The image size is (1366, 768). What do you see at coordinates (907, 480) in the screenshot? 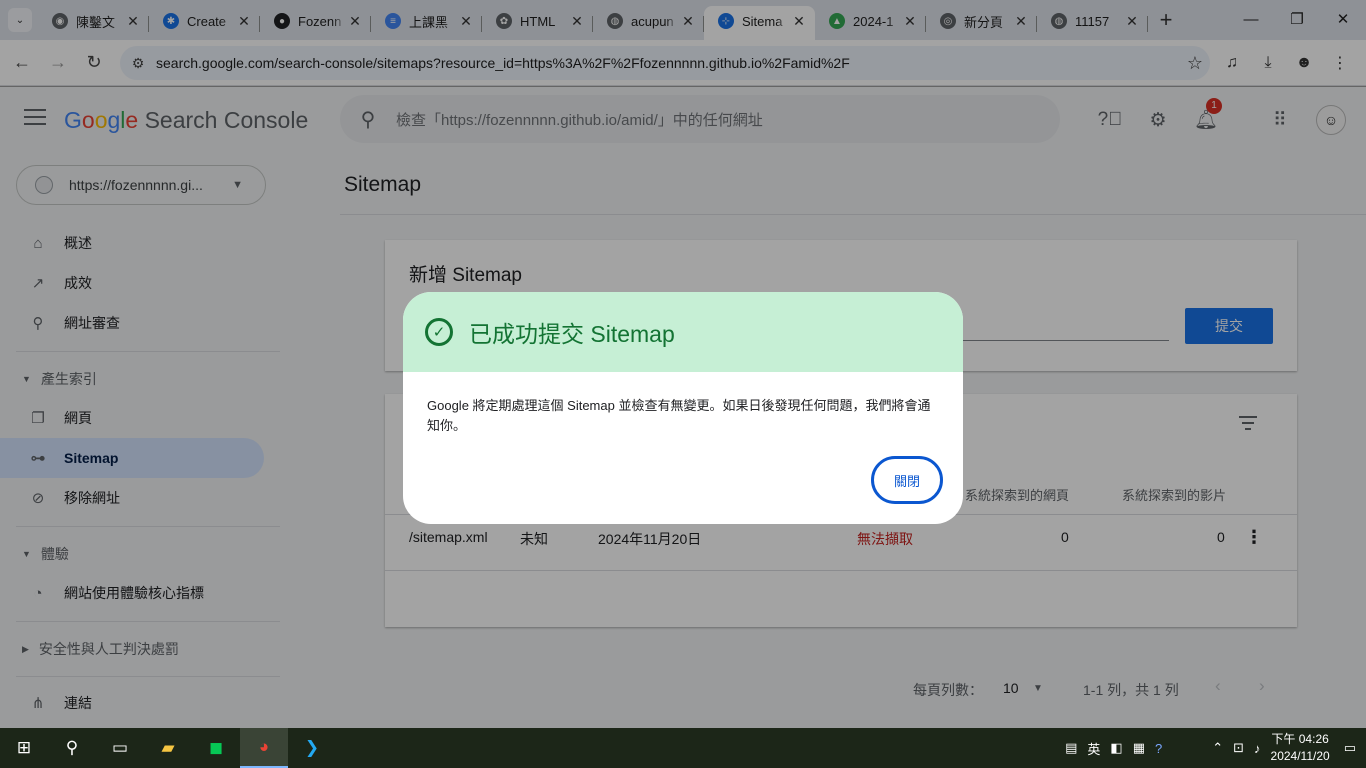
I see `close-dialog-button: 關閉` at bounding box center [907, 480].